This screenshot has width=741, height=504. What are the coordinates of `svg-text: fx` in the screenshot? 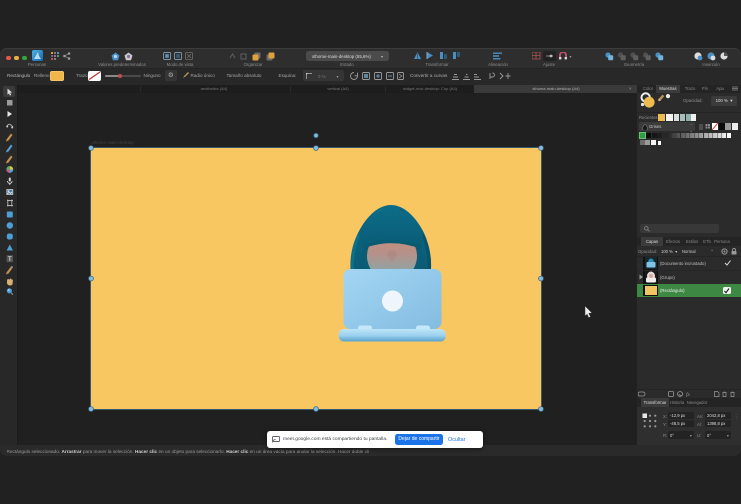 It's located at (688, 394).